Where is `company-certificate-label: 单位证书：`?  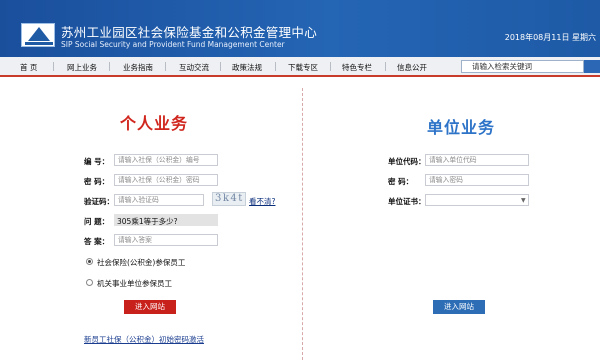 company-certificate-label: 单位证书： is located at coordinates (407, 201).